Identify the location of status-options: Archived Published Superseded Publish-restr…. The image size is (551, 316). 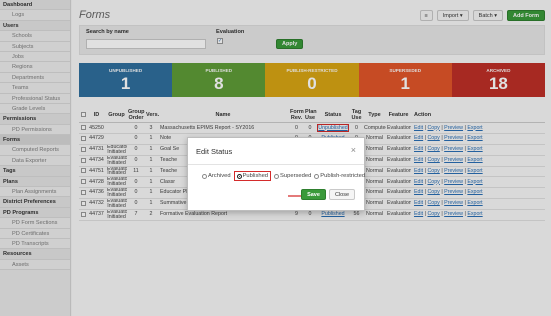
(283, 176).